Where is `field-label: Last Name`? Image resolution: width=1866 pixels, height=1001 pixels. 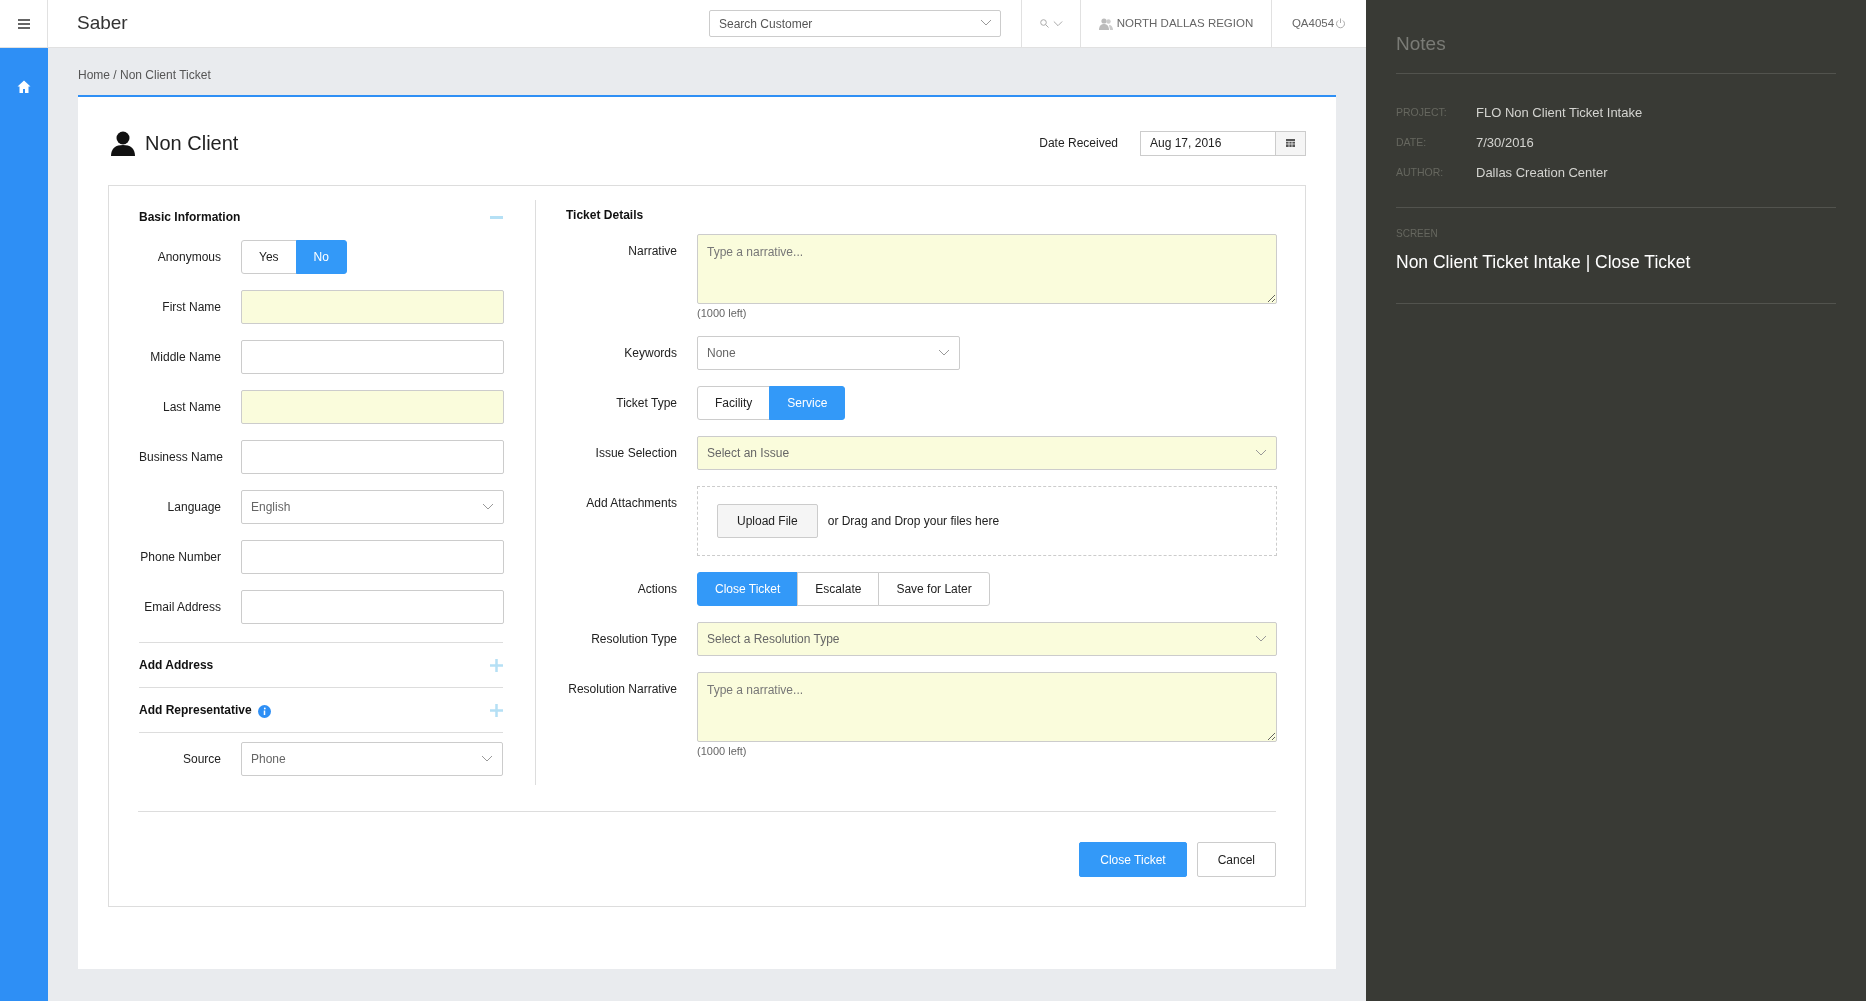 field-label: Last Name is located at coordinates (191, 407).